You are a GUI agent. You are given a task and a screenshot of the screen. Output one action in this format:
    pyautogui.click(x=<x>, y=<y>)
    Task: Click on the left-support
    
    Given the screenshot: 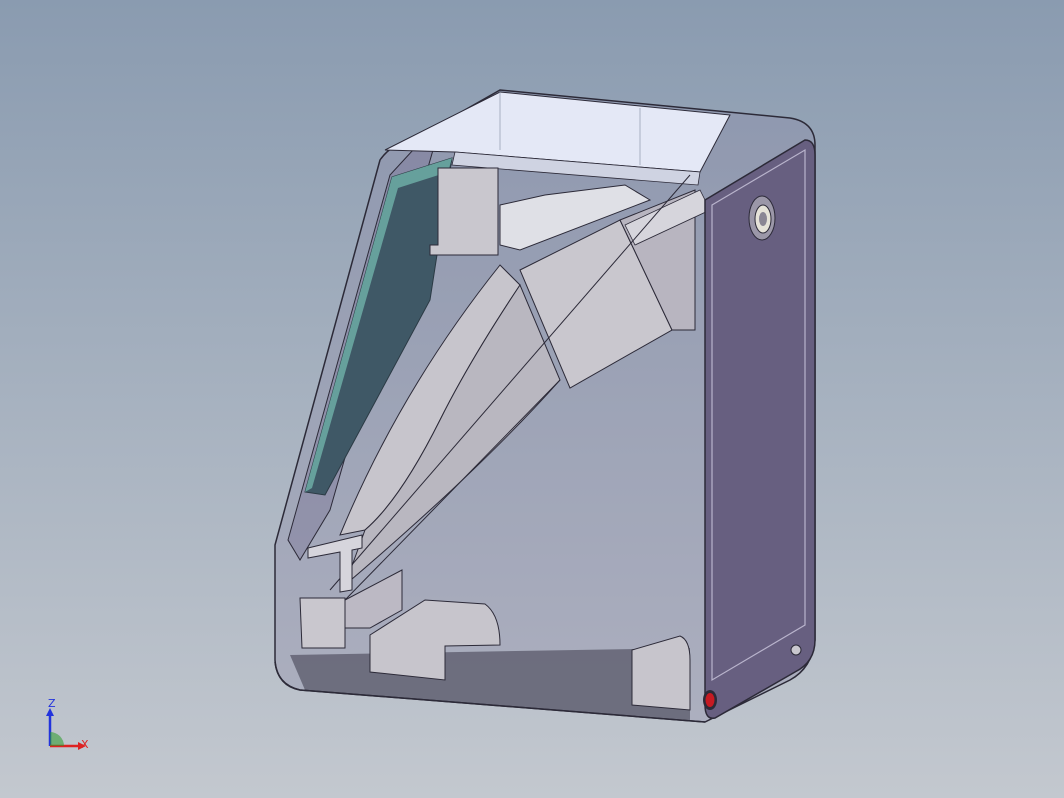 What is the action you would take?
    pyautogui.click(x=322, y=623)
    